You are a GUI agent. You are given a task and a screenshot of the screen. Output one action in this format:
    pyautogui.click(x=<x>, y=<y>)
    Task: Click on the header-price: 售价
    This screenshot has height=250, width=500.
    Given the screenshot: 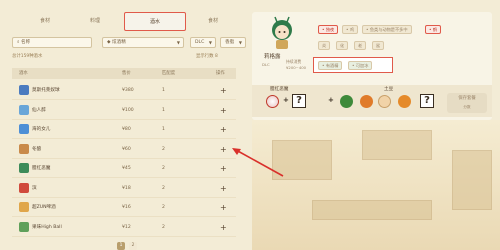 What is the action you would take?
    pyautogui.click(x=126, y=73)
    